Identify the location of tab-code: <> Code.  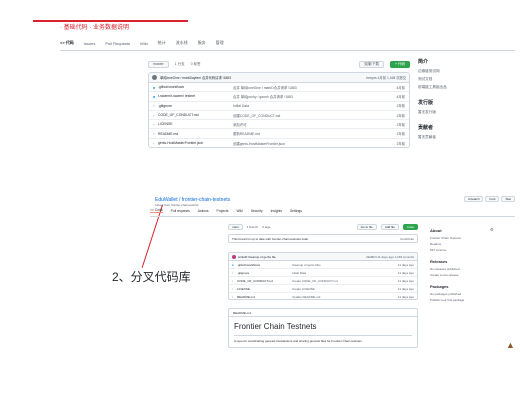
(156, 210).